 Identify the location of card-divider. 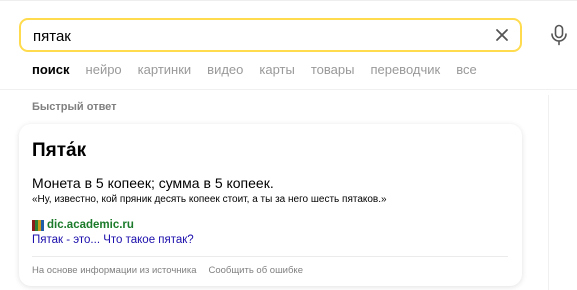
(270, 256).